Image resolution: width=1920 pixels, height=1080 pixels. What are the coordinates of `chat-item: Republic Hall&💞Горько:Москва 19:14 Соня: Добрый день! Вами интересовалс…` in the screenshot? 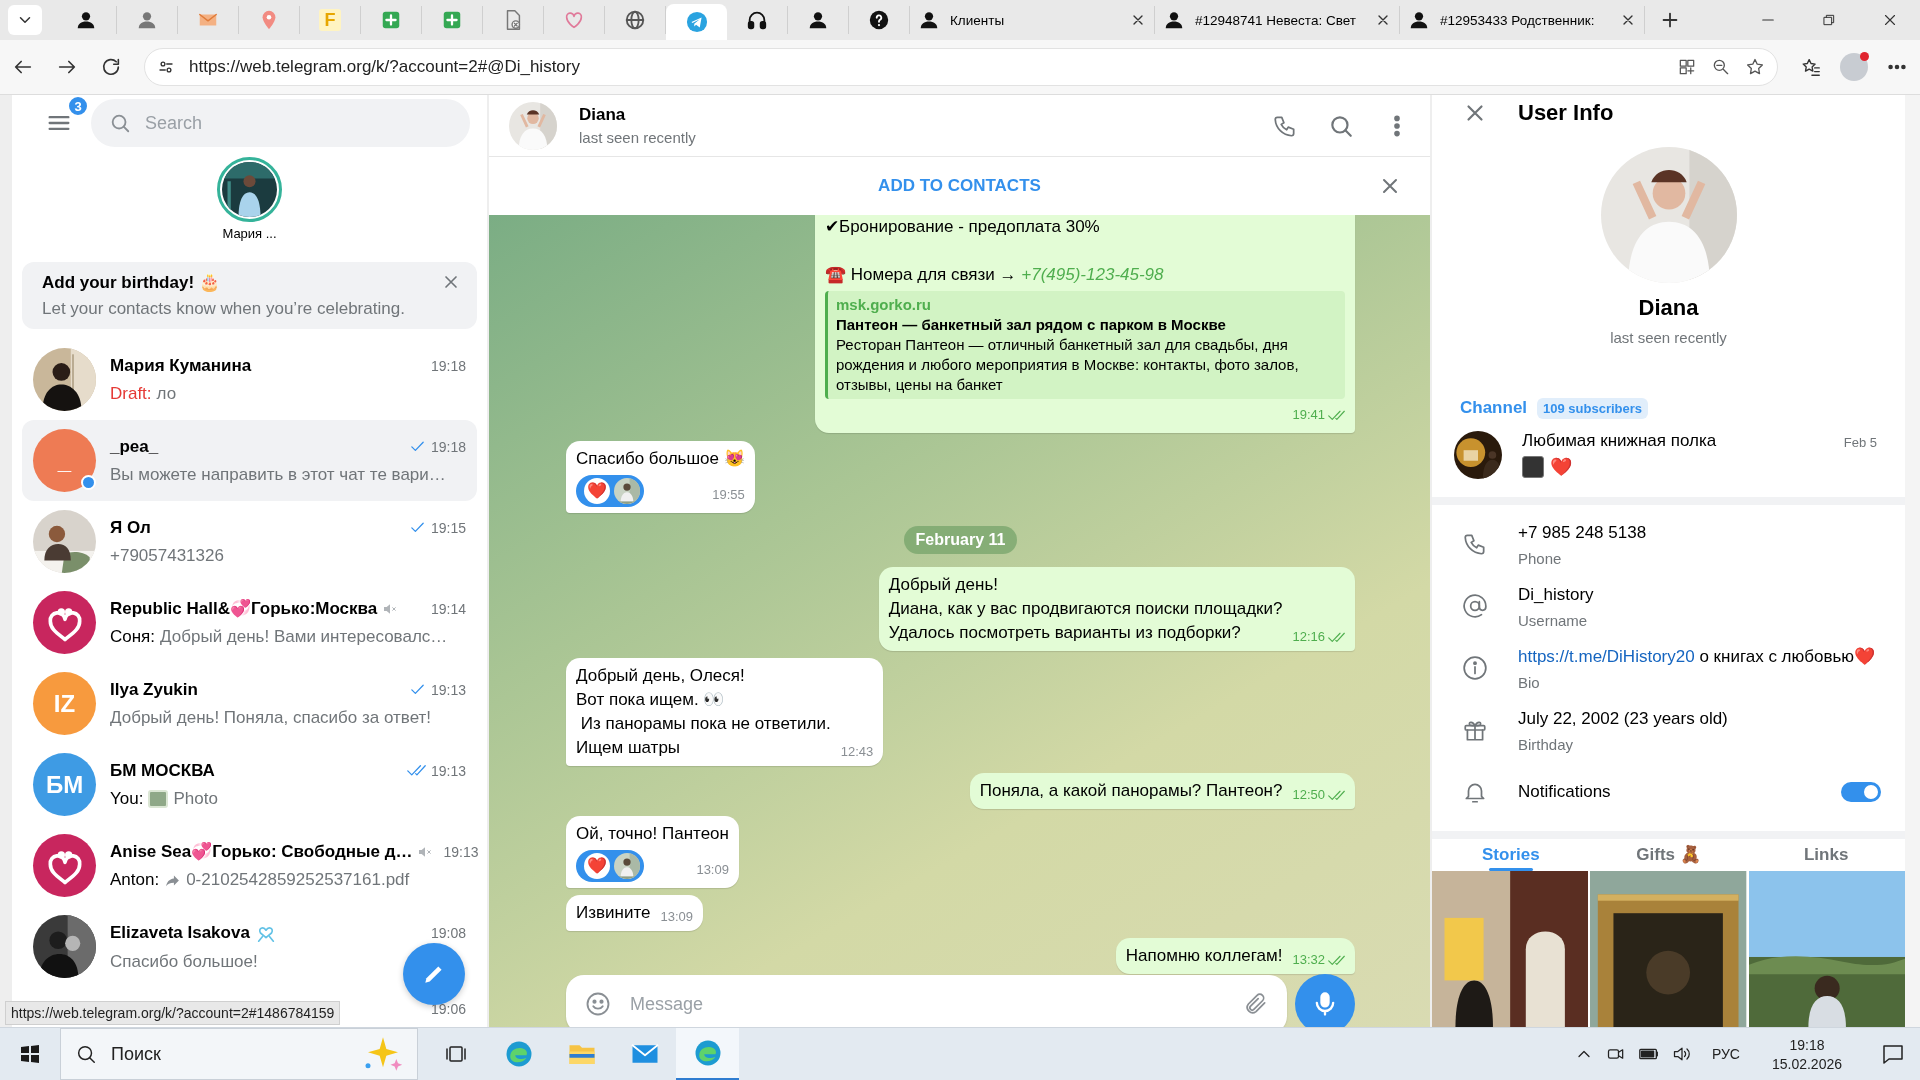 It's located at (249, 622).